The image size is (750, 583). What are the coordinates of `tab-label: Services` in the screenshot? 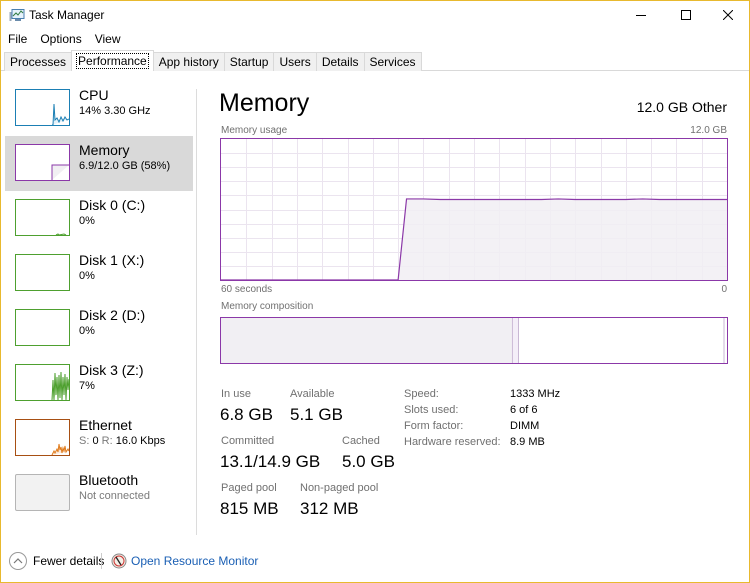 It's located at (392, 62).